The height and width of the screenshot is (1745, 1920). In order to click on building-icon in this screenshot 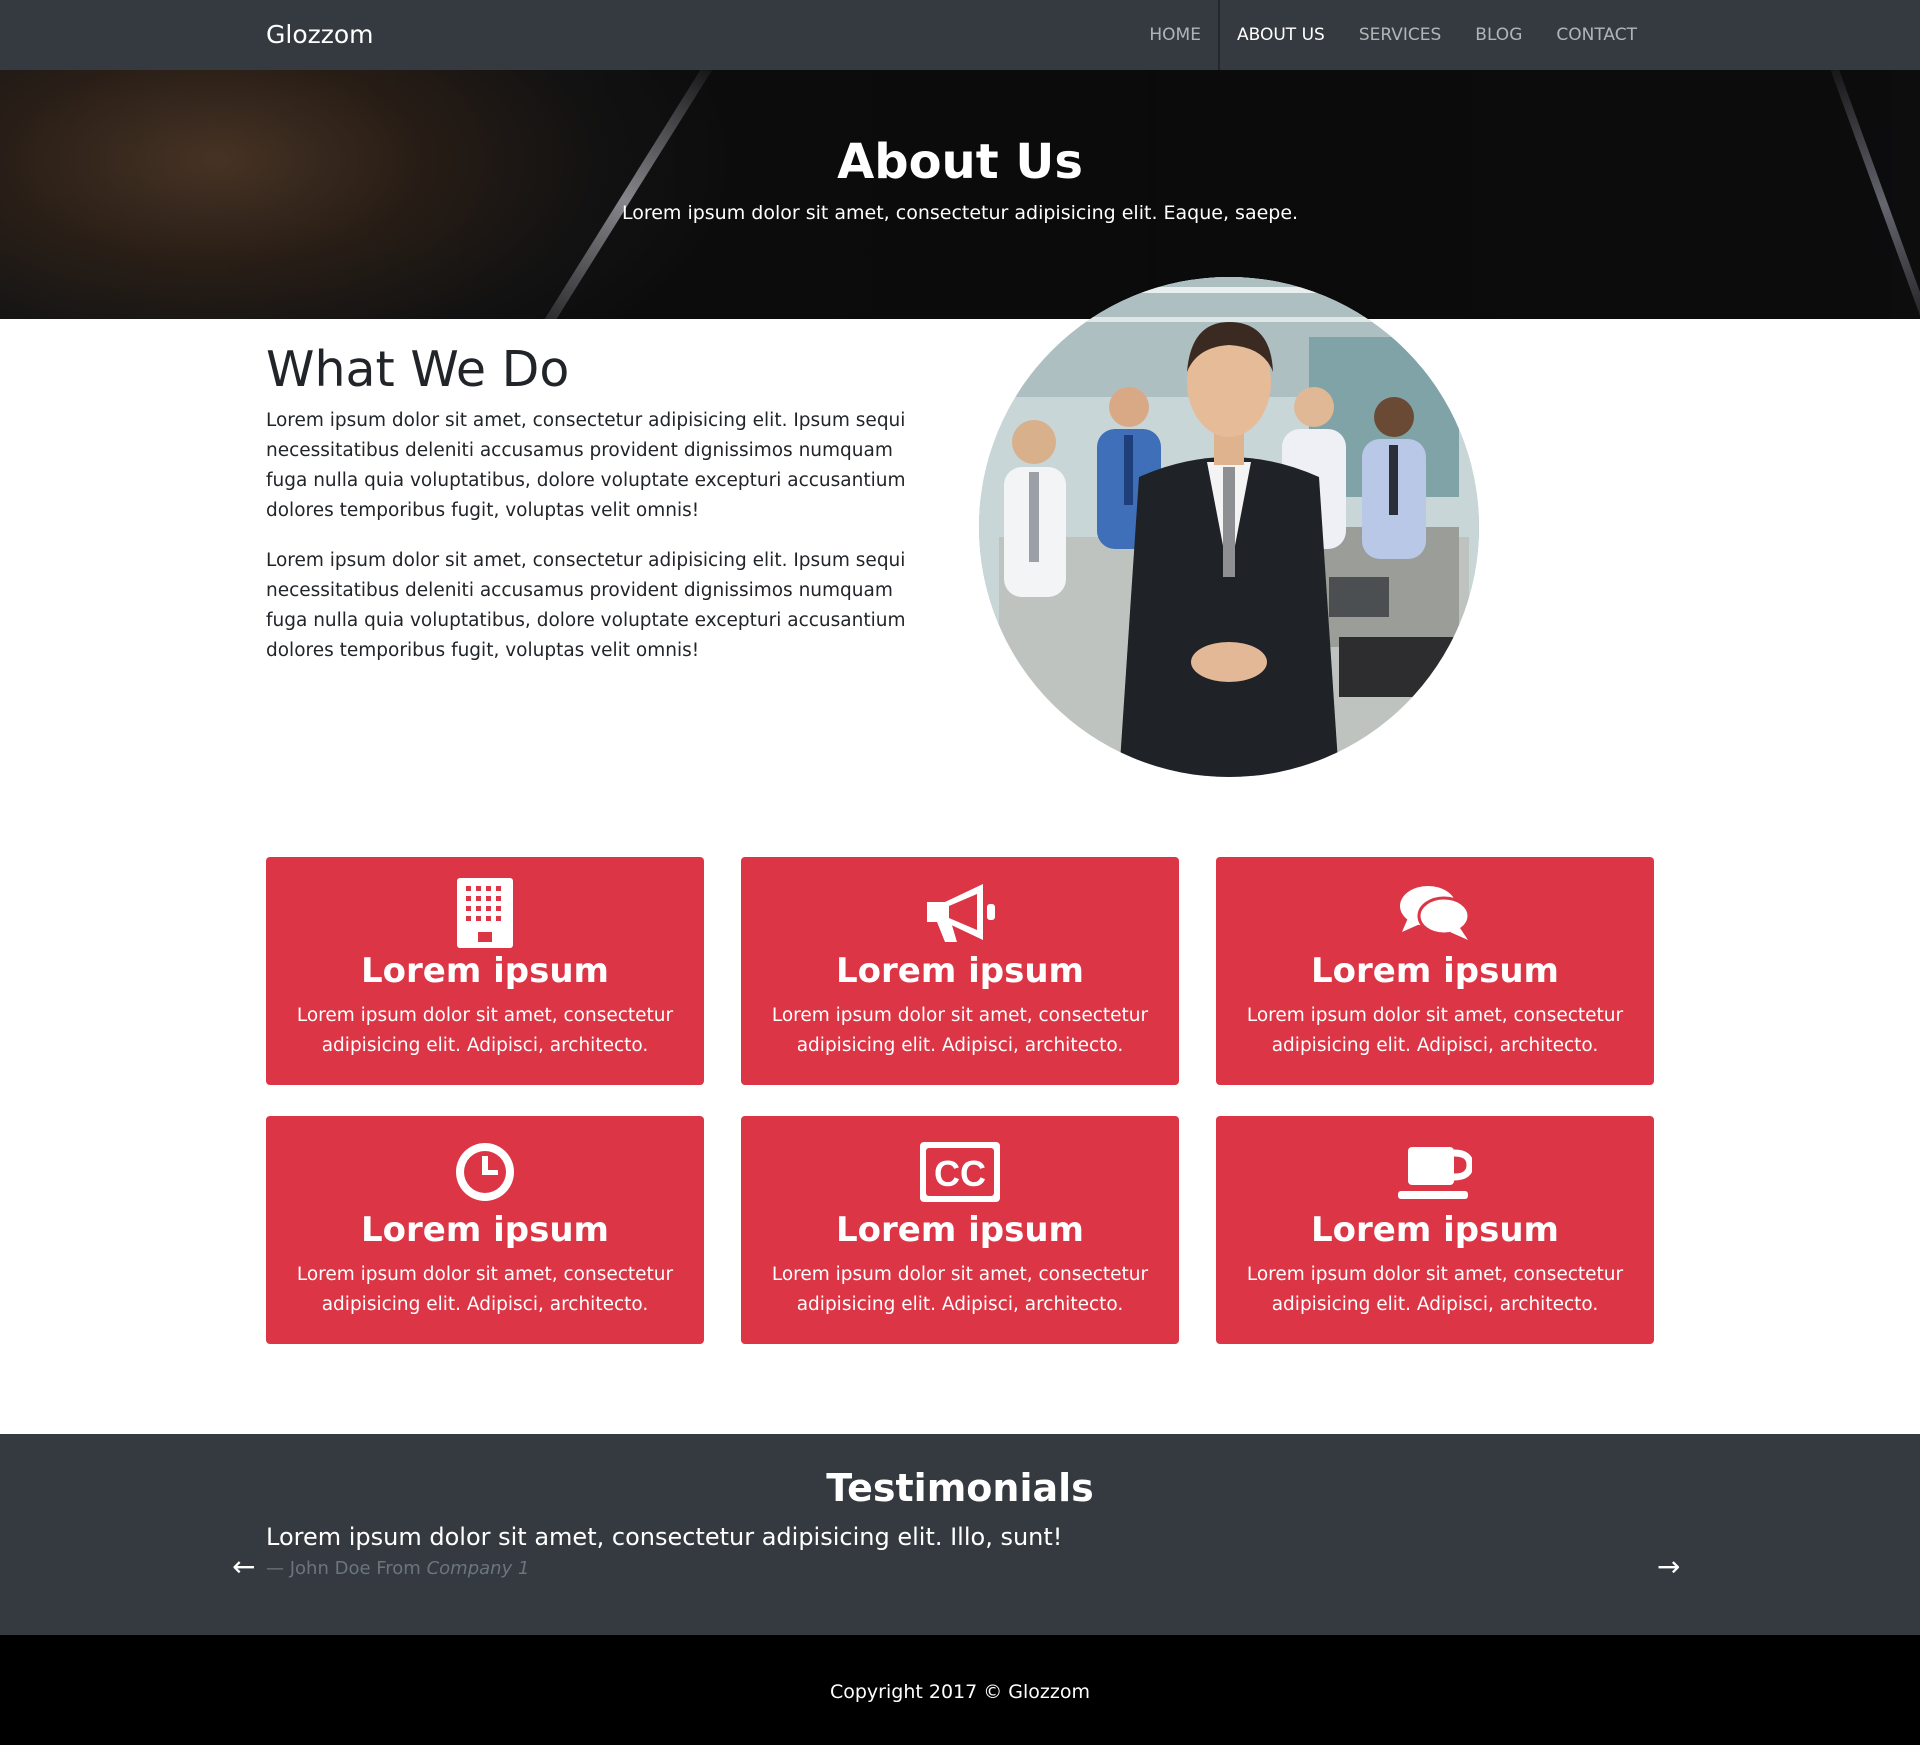, I will do `click(485, 913)`.